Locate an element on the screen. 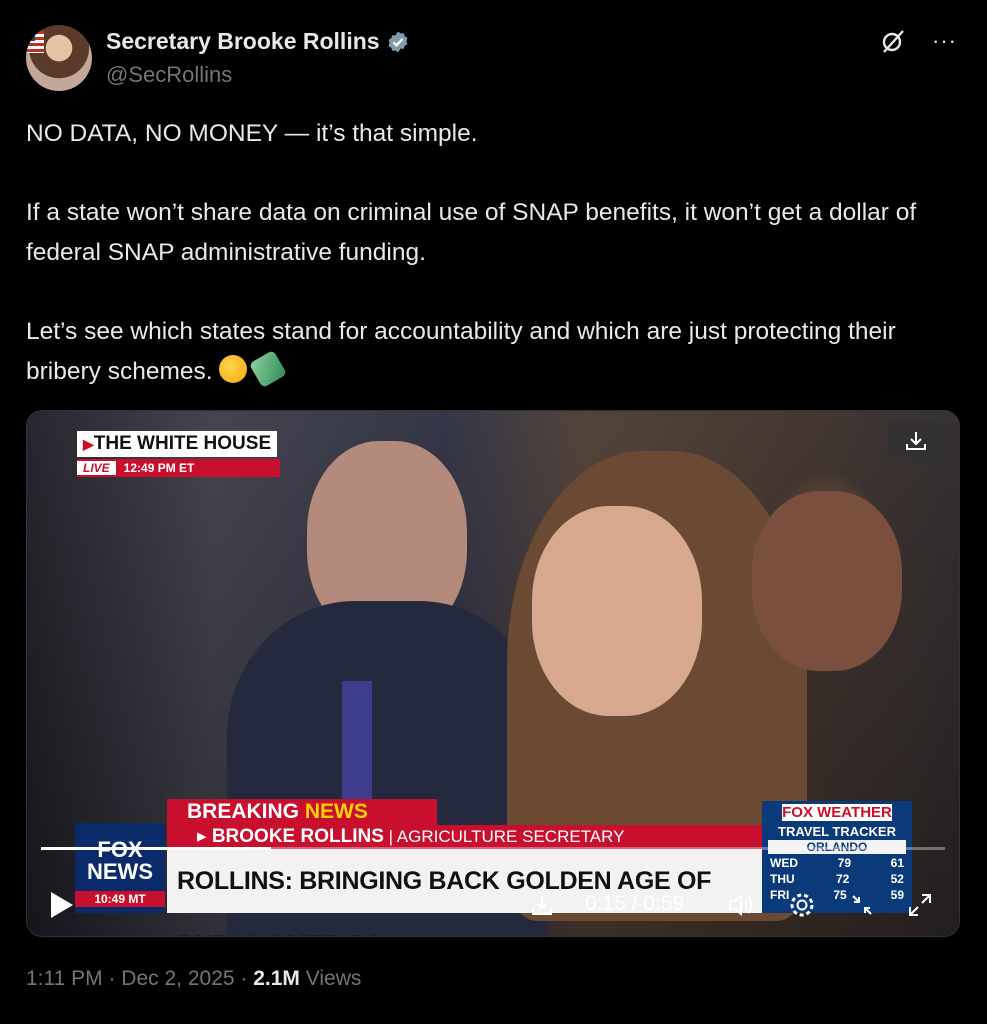 This screenshot has height=1024, width=987. weather-title: TRAVEL TRACKER is located at coordinates (837, 831).